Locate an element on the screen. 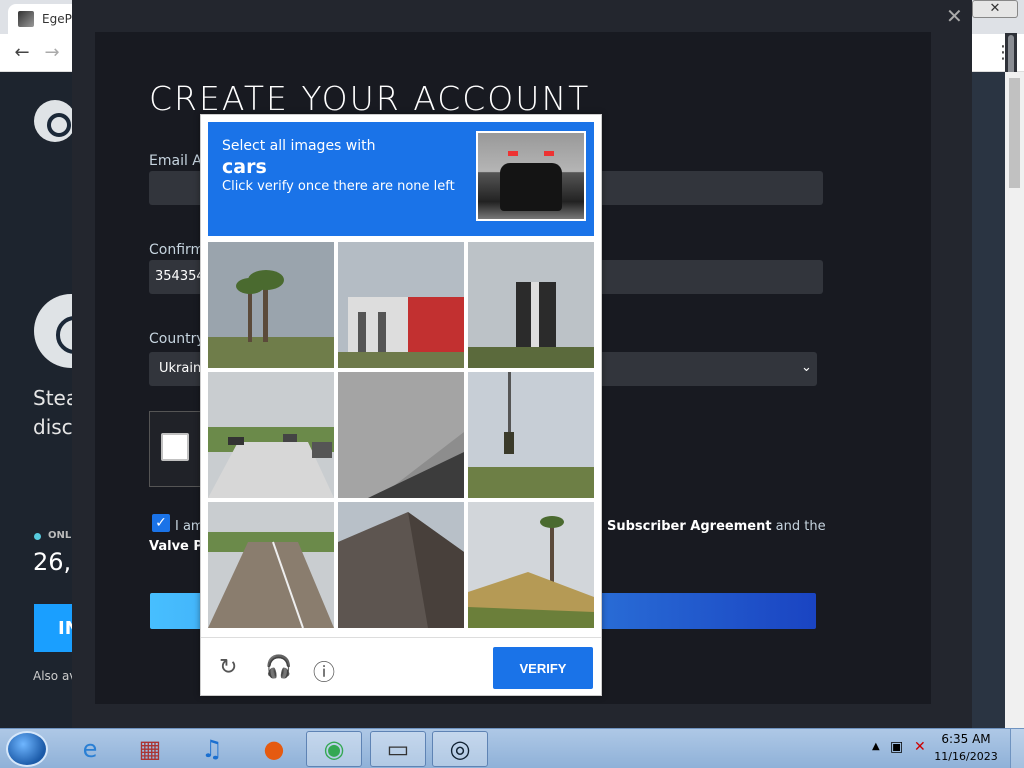 The height and width of the screenshot is (768, 1024). network-icon: ▣ is located at coordinates (896, 747).